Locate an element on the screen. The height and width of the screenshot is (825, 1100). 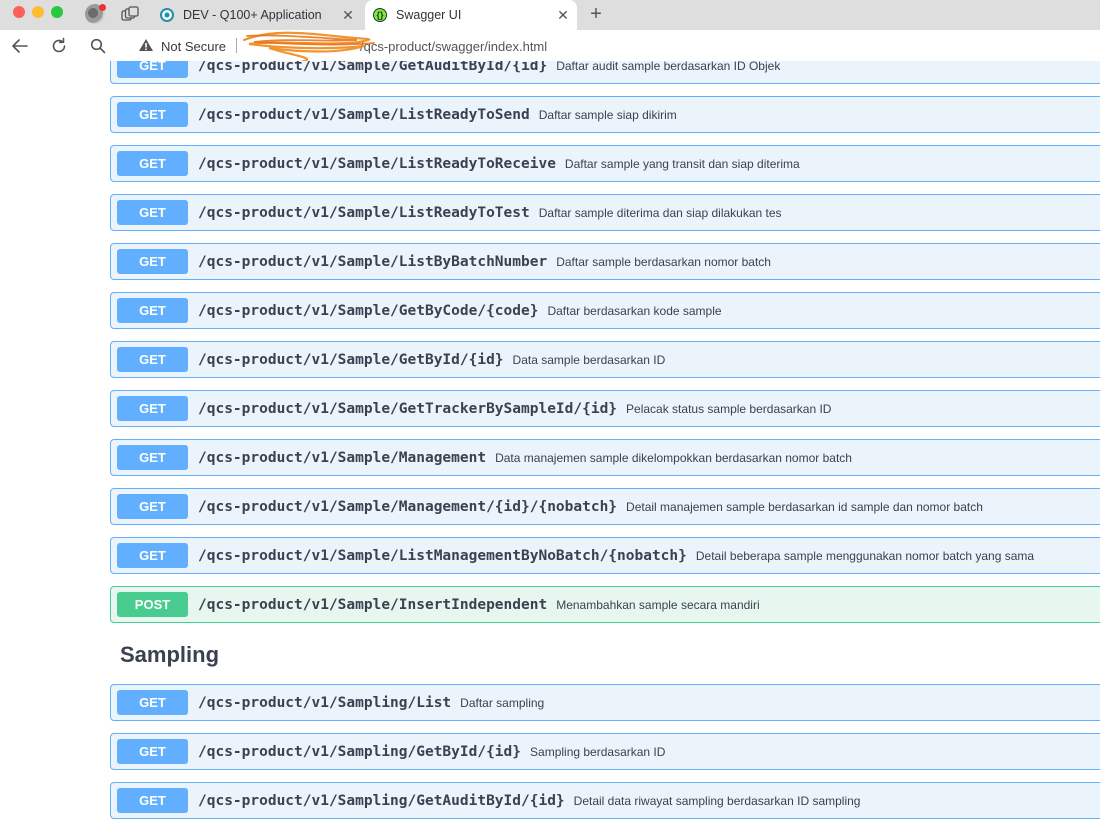
endpoint-path: /qcs-product/v1/Sample/ListByBatchNumber is located at coordinates (373, 261).